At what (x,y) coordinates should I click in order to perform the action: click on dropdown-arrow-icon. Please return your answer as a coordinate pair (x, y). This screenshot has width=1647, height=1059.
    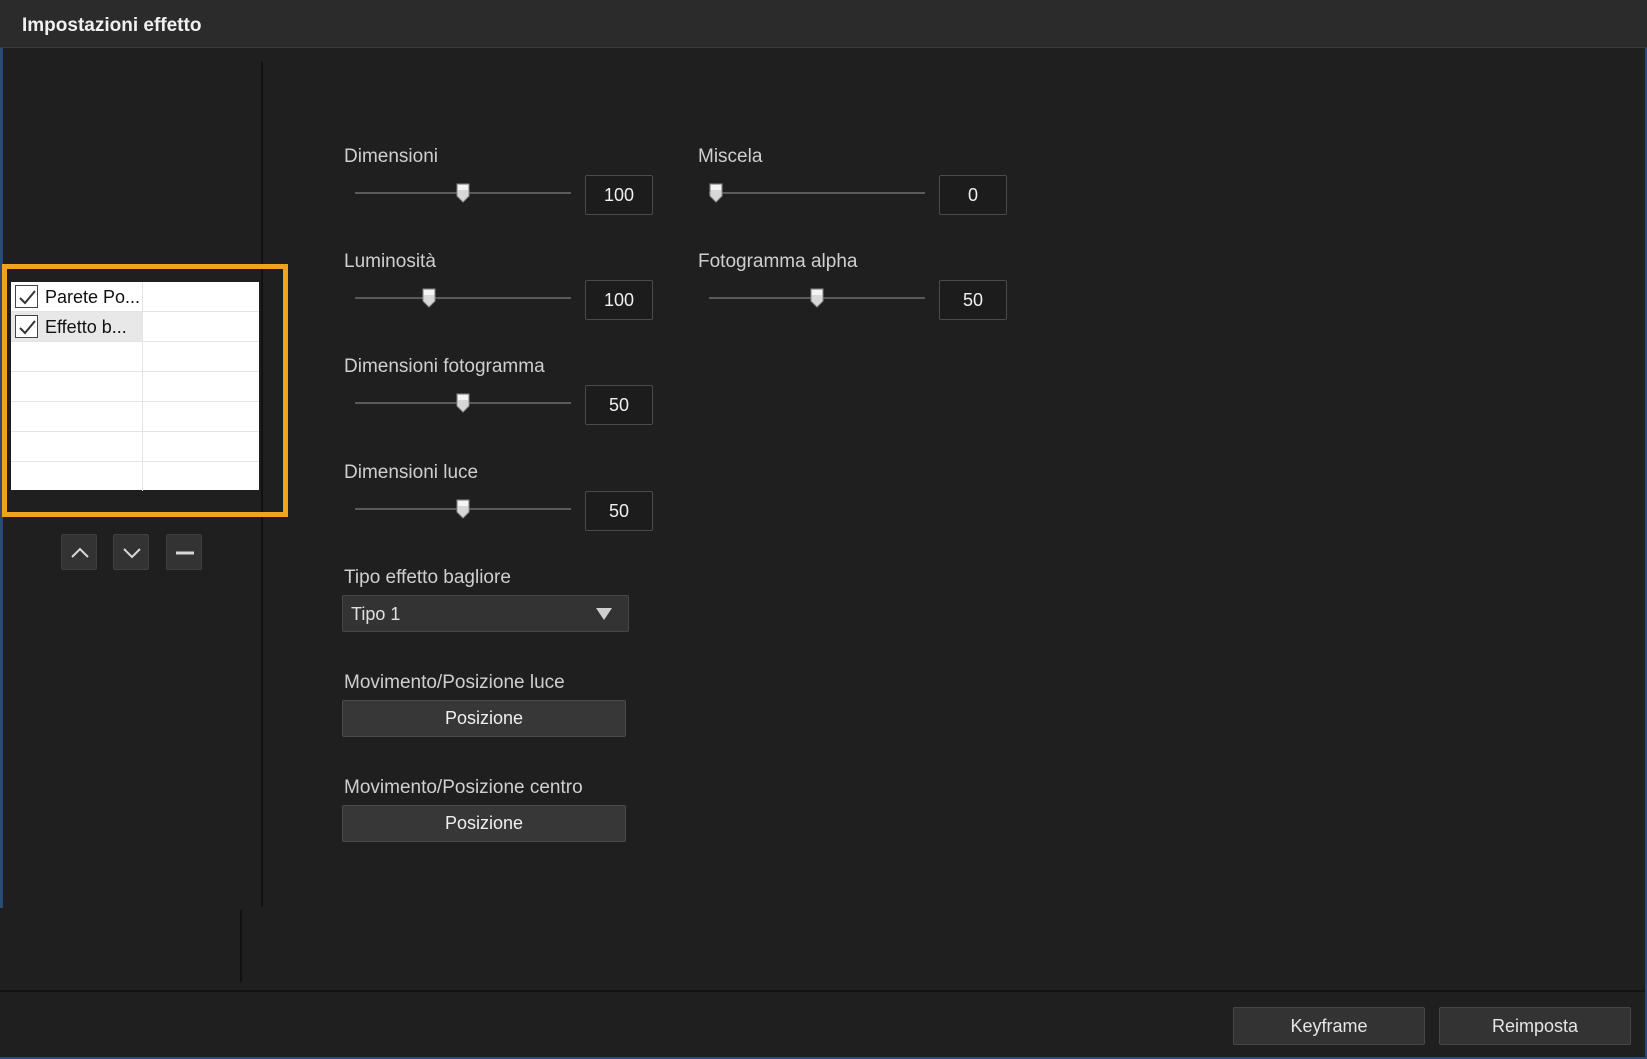
    Looking at the image, I should click on (604, 614).